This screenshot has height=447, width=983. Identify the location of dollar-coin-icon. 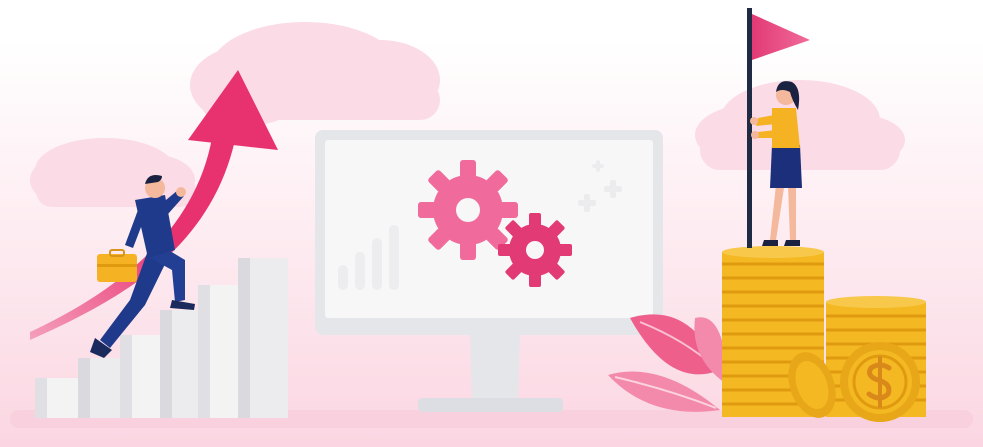
(880, 382).